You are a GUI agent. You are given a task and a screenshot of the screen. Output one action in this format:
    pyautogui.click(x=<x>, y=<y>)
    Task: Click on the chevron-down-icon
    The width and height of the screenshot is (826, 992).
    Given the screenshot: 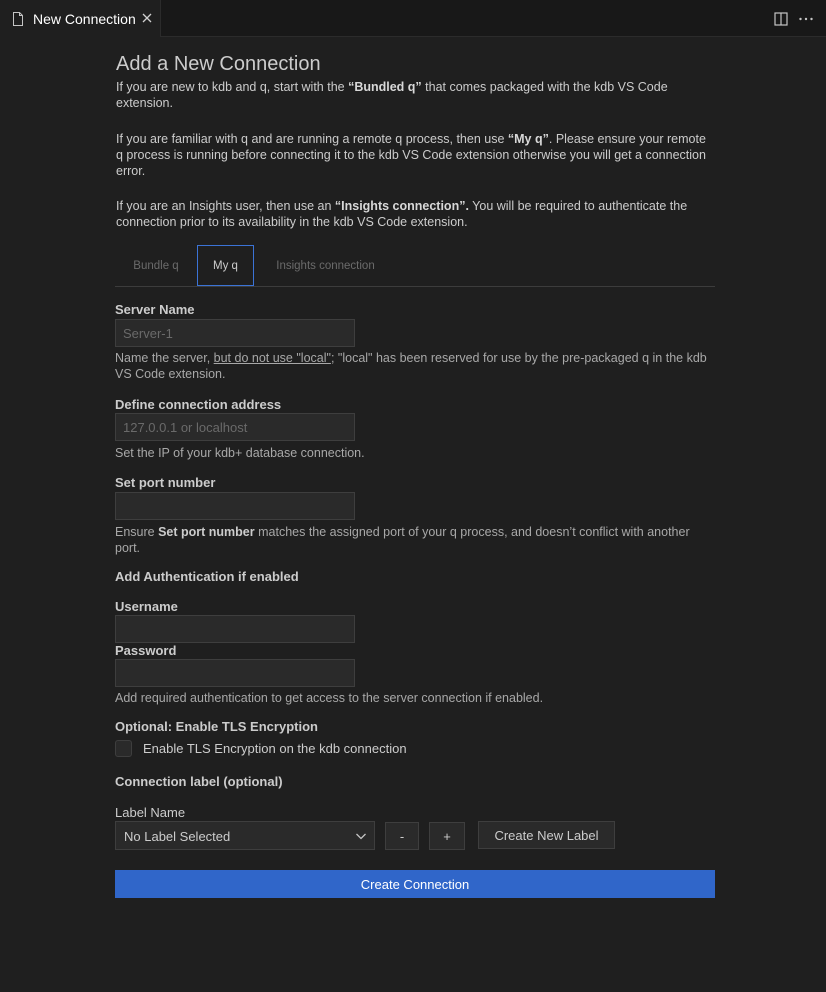 What is the action you would take?
    pyautogui.click(x=361, y=836)
    